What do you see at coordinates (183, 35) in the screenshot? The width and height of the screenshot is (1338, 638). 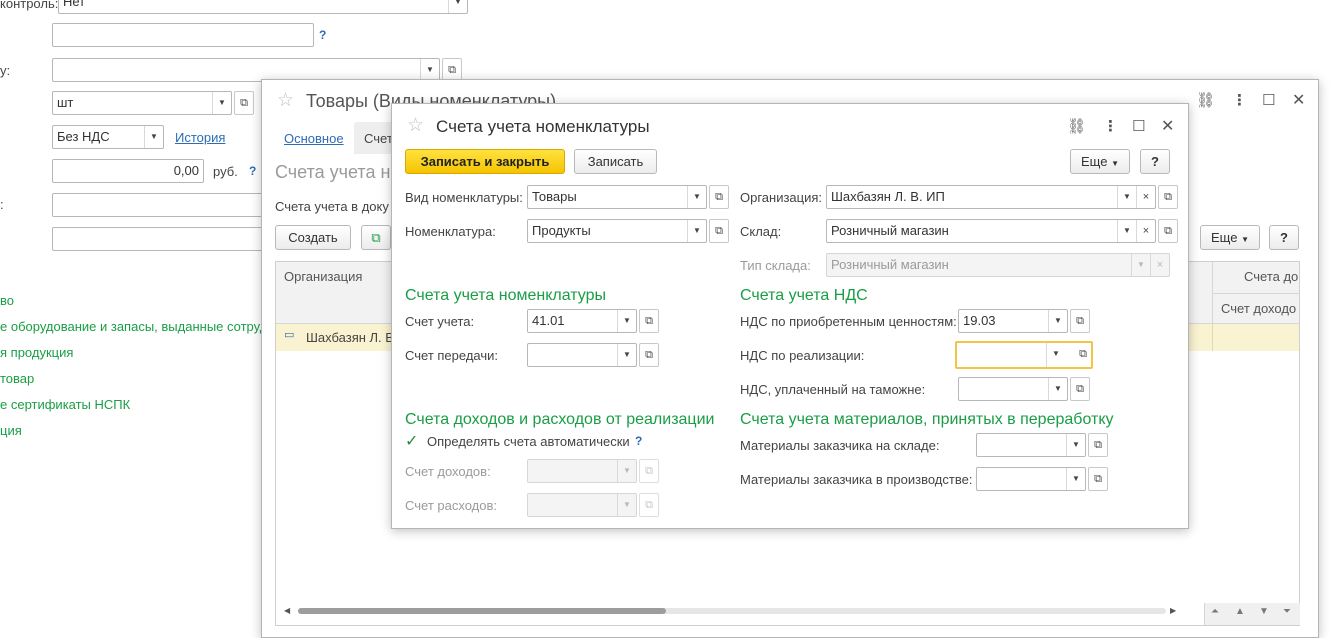 I see `bg-text-input` at bounding box center [183, 35].